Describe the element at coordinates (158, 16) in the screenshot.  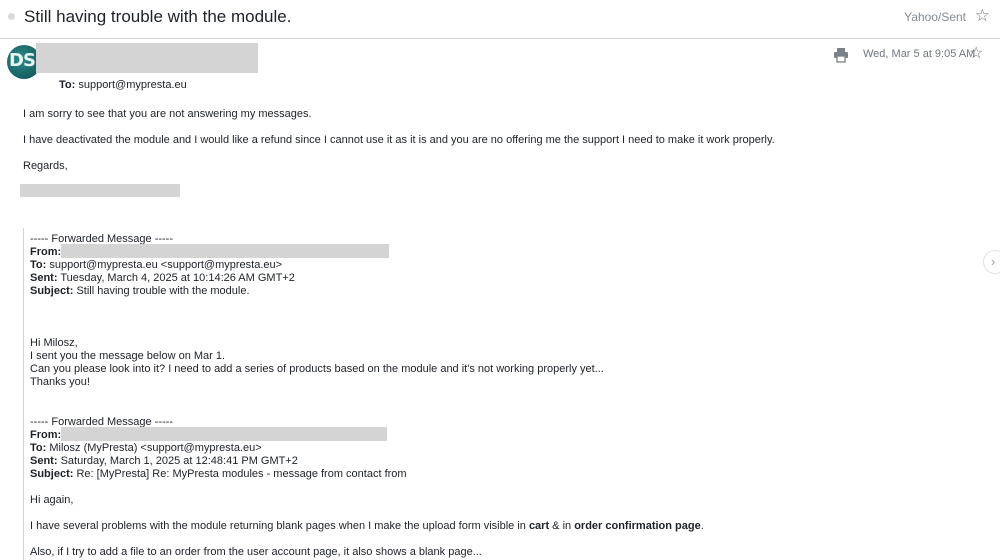
I see `message-subject: Still having trouble with the module.` at that location.